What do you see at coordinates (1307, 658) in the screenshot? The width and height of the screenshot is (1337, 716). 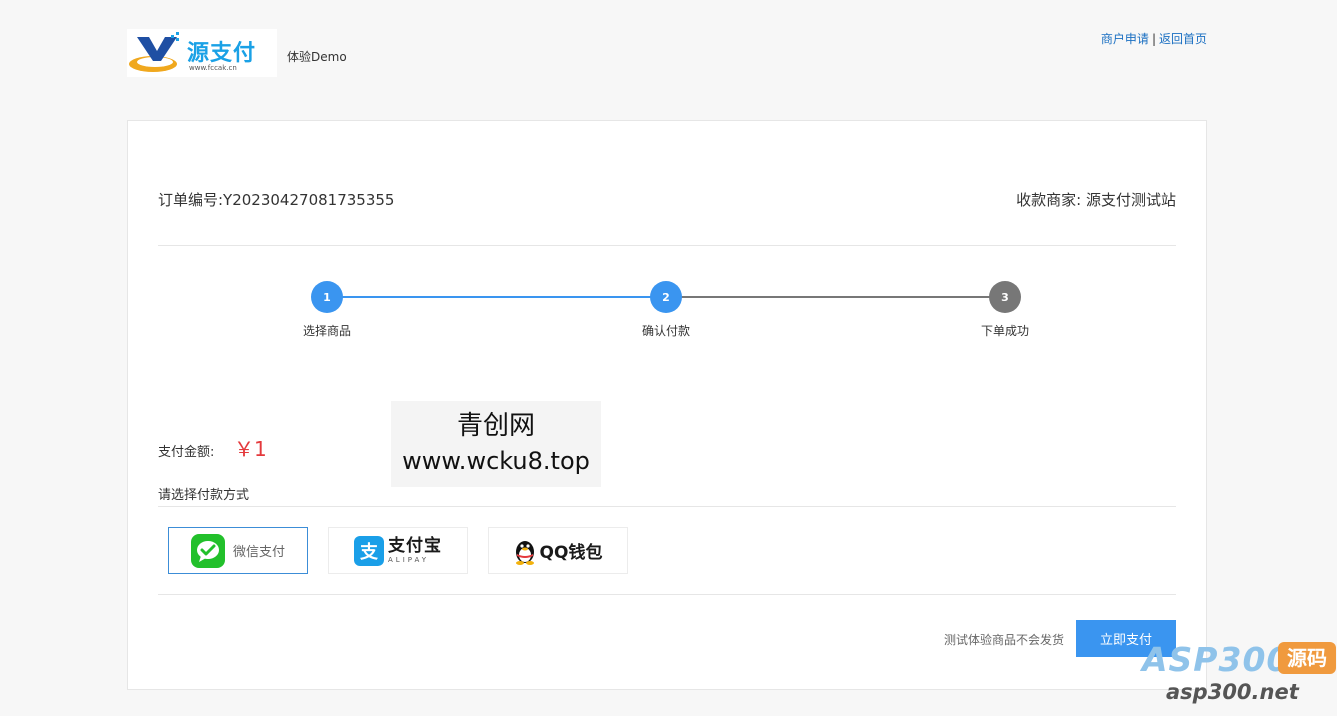 I see `corner-watermark-tag: 源码` at bounding box center [1307, 658].